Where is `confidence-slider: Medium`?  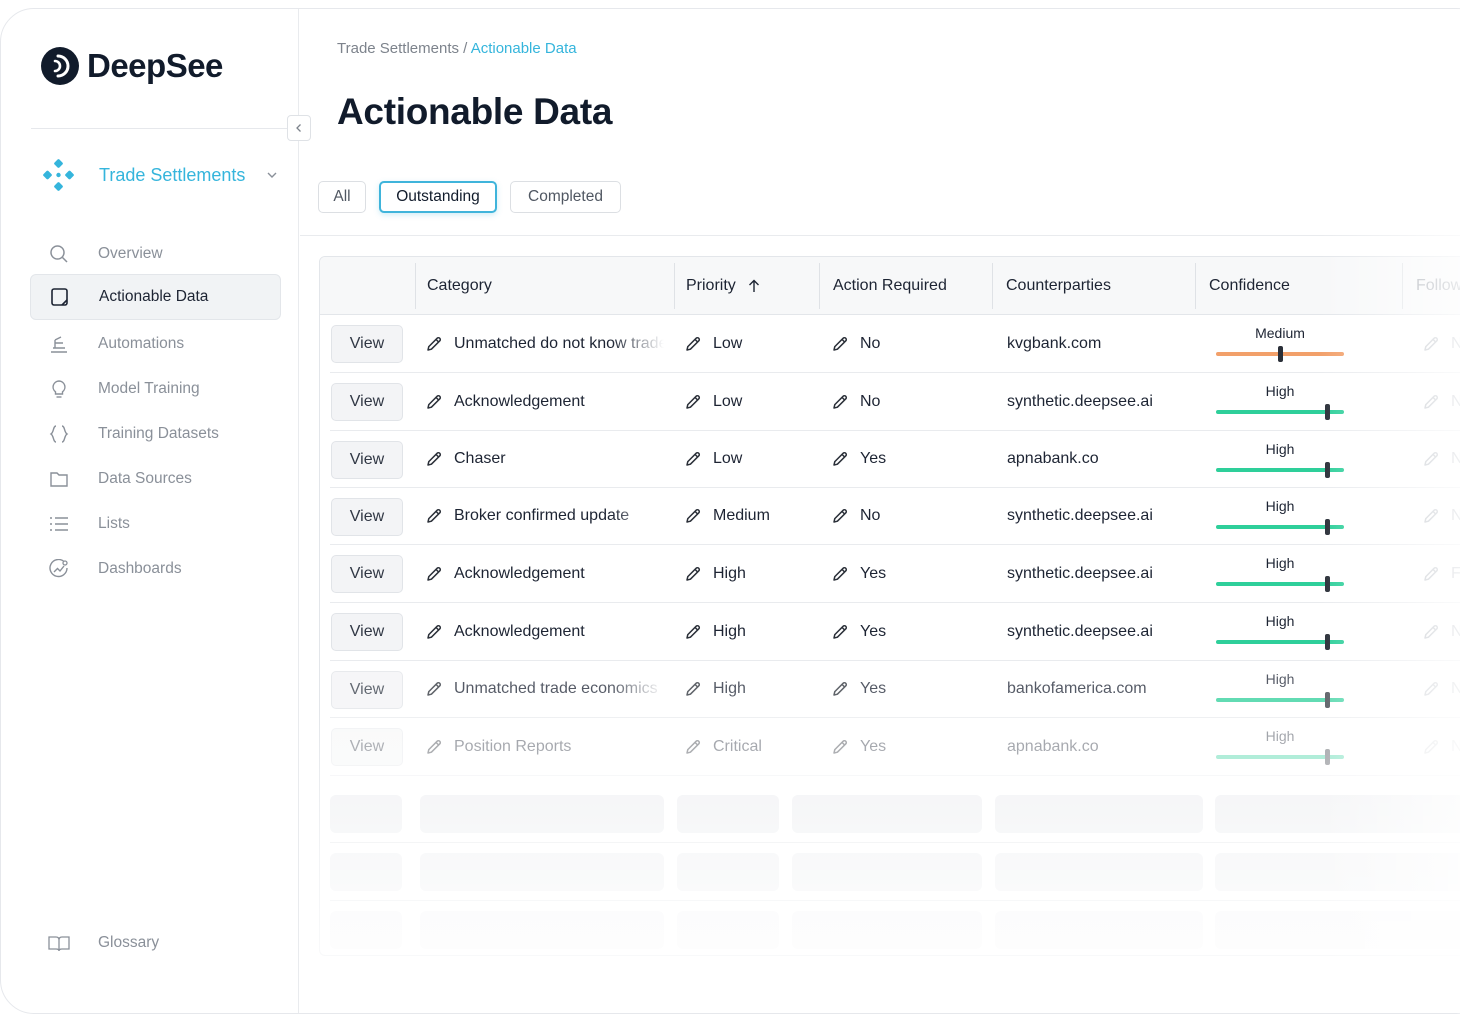 confidence-slider: Medium is located at coordinates (1280, 343).